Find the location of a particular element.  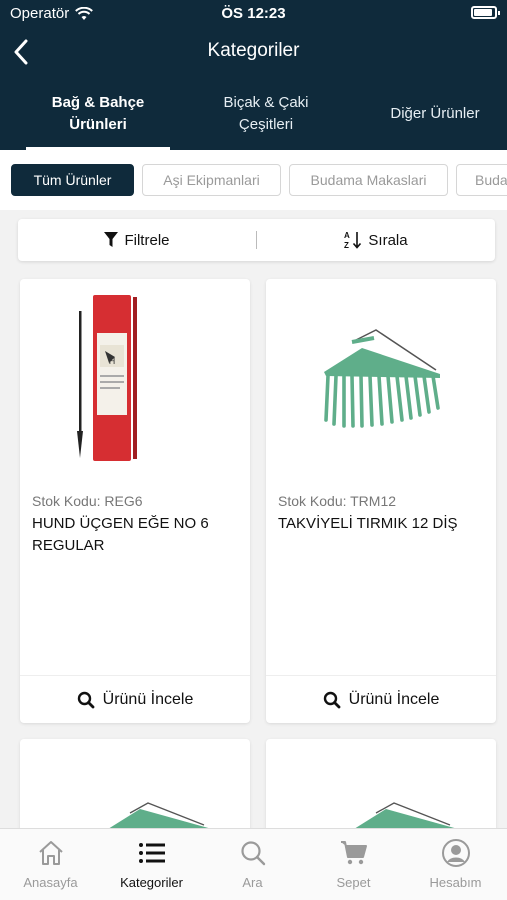

chip-budama-makaslari: Budama Makaslari is located at coordinates (368, 180).